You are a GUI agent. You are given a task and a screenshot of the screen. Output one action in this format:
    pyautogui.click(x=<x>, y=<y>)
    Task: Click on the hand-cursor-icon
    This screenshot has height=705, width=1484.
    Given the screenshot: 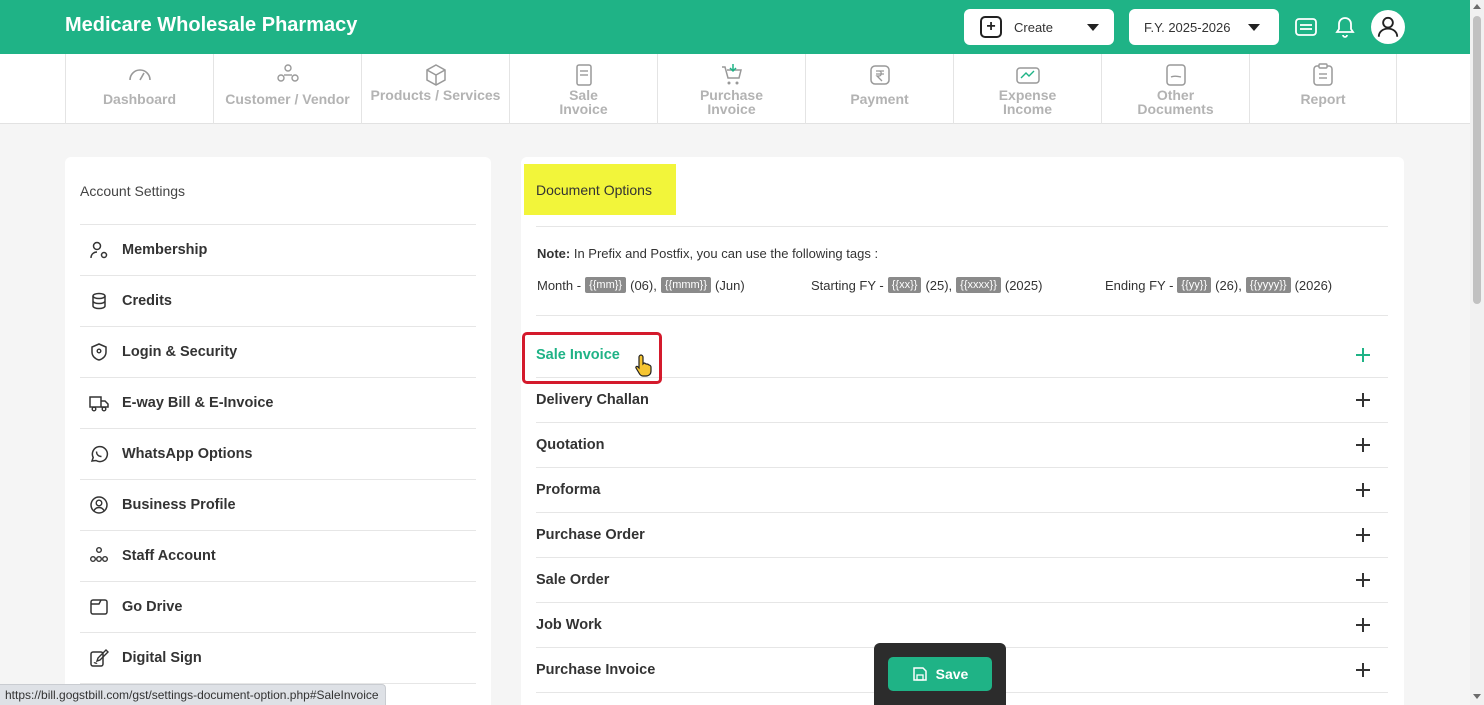 What is the action you would take?
    pyautogui.click(x=643, y=365)
    